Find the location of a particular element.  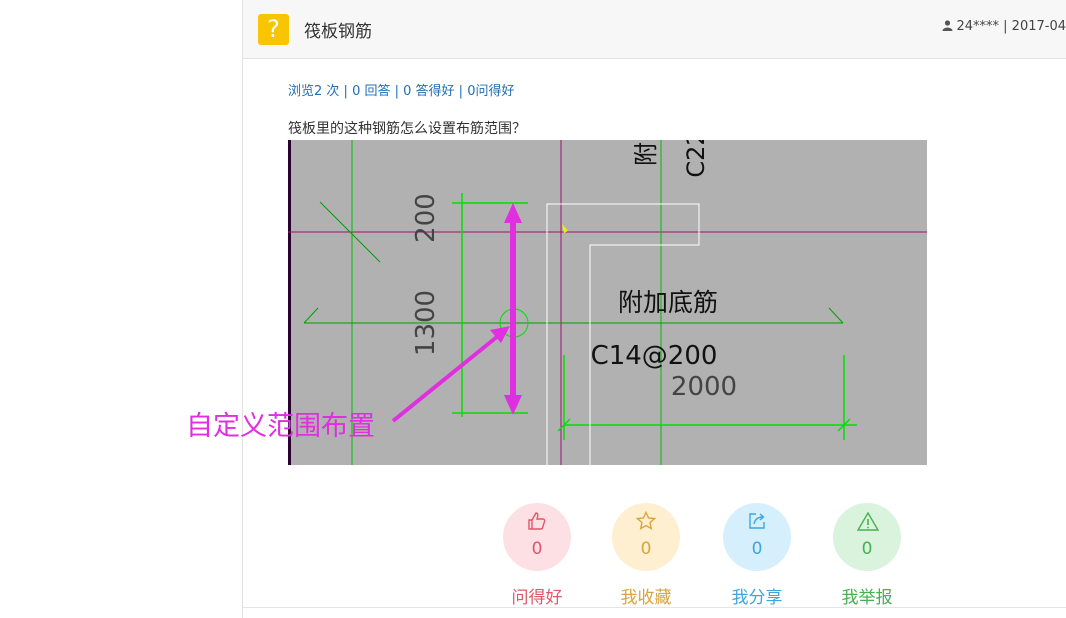

good-question-action: 0 问得好 is located at coordinates (537, 555).